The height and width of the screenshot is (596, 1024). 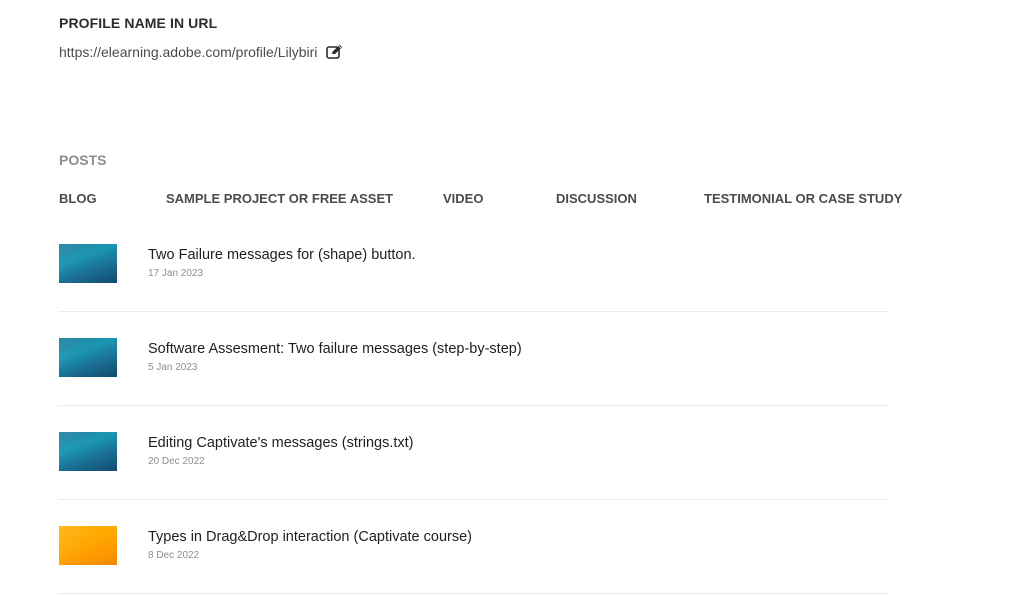 What do you see at coordinates (174, 555) in the screenshot?
I see `post-date: 8 Dec 2022` at bounding box center [174, 555].